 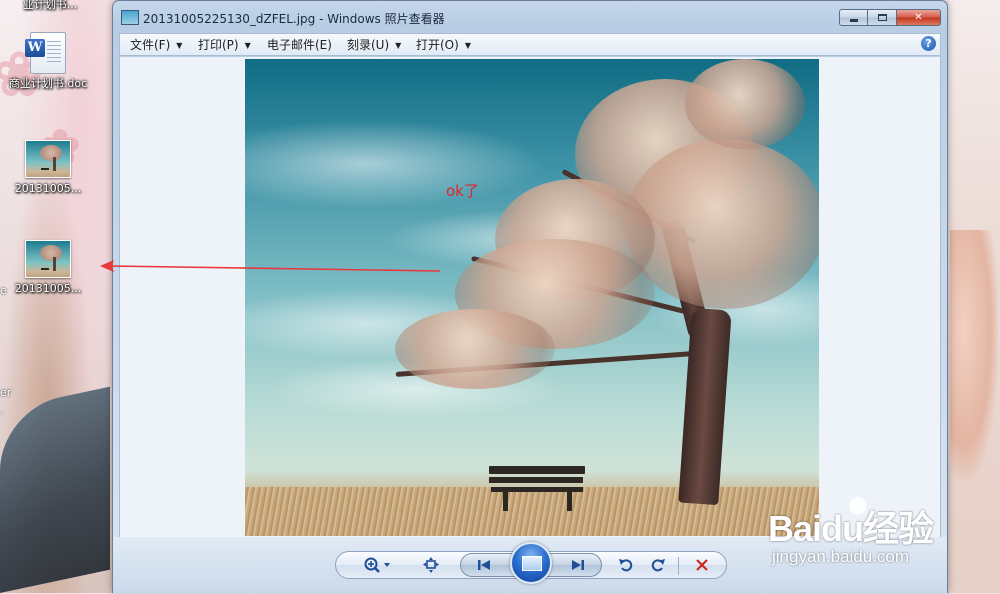 What do you see at coordinates (218, 45) in the screenshot?
I see `menu-label: 打印(P)` at bounding box center [218, 45].